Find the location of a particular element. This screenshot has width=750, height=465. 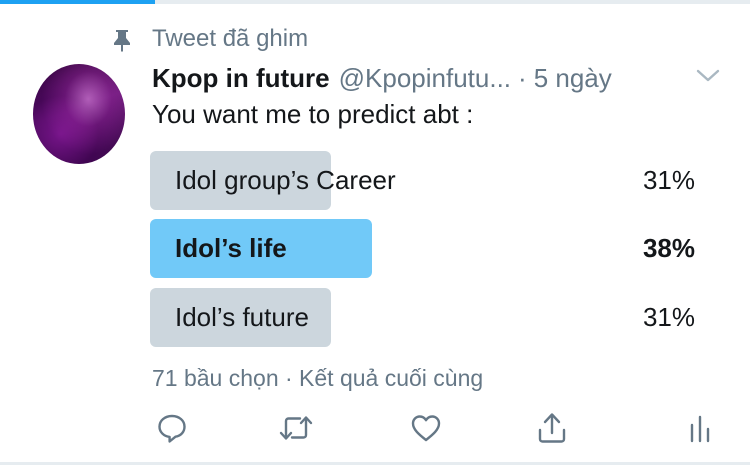

like-button is located at coordinates (426, 430).